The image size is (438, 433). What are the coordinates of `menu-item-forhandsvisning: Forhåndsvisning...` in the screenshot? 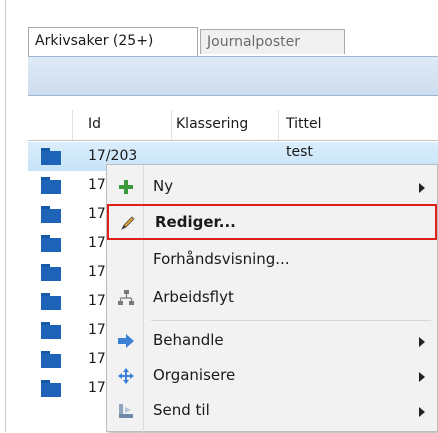 It's located at (272, 260).